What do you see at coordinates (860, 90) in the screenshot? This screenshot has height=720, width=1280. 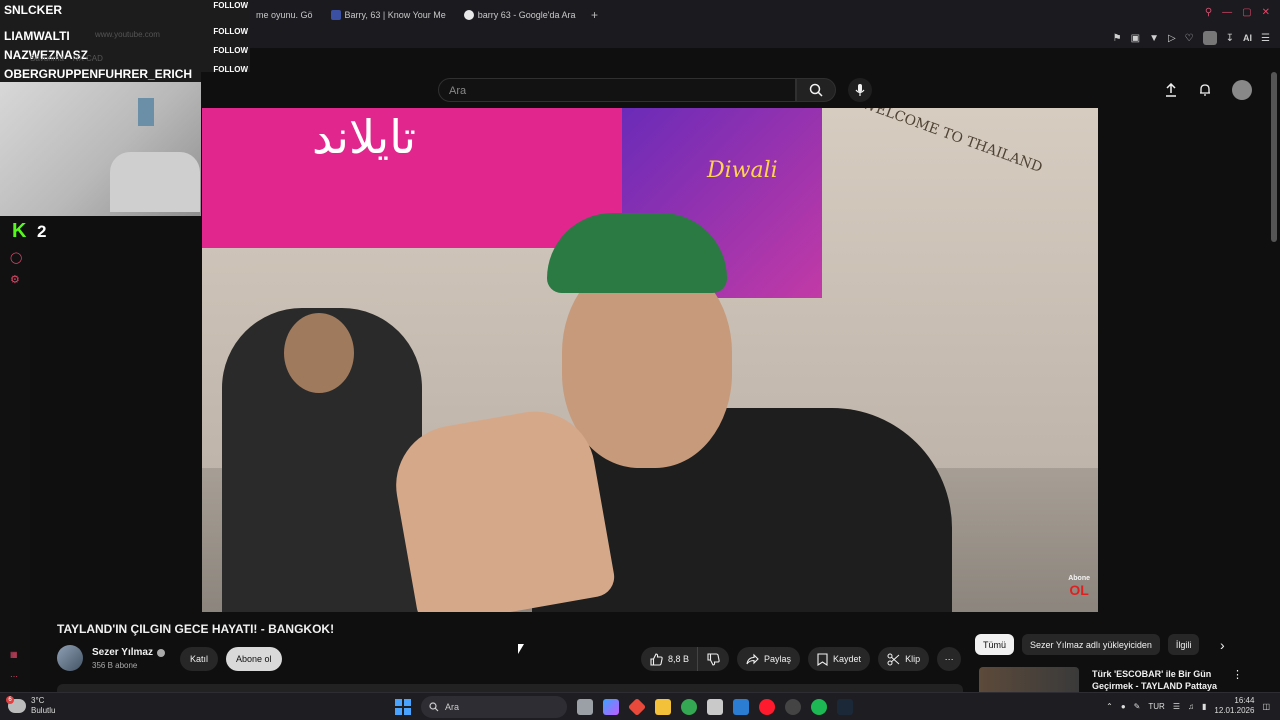 I see `voice-search-button` at bounding box center [860, 90].